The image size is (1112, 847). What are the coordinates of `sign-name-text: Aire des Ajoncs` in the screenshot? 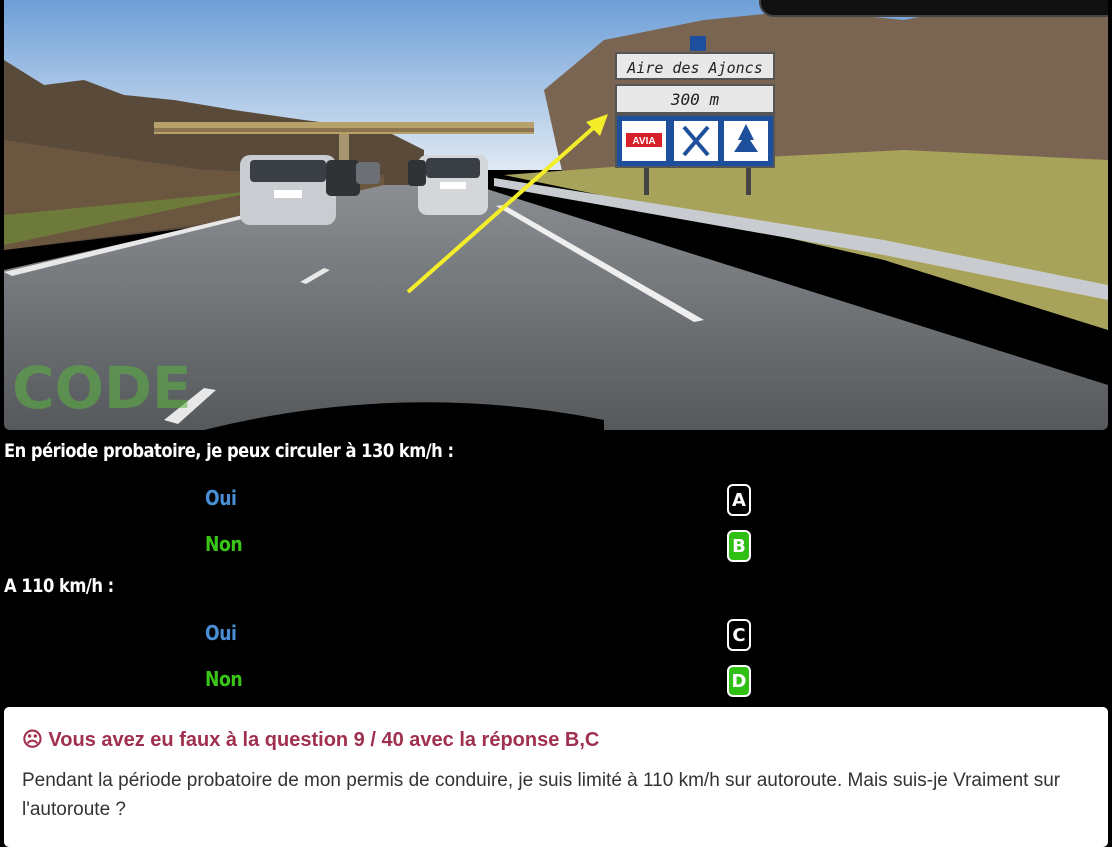 It's located at (694, 68).